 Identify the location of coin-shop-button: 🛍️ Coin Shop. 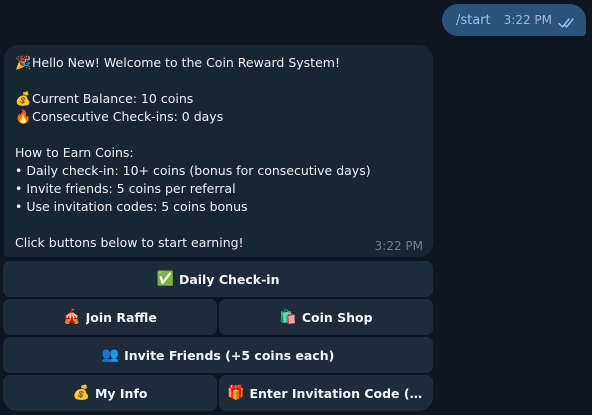
(326, 317).